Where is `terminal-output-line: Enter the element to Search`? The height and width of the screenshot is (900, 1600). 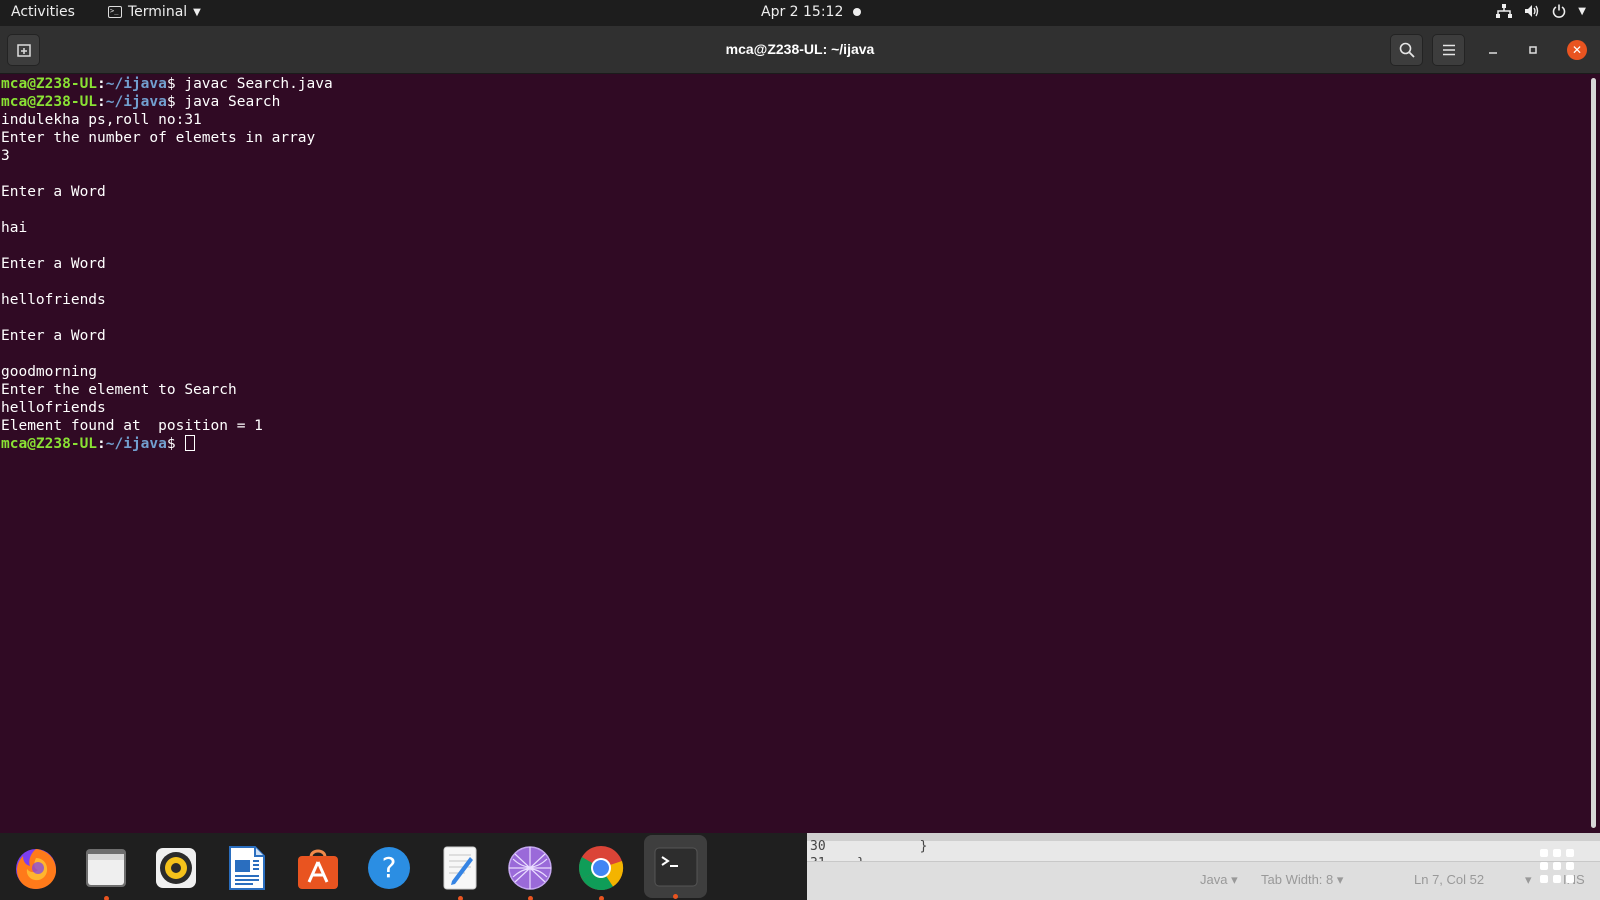
terminal-output-line: Enter the element to Search is located at coordinates (167, 390).